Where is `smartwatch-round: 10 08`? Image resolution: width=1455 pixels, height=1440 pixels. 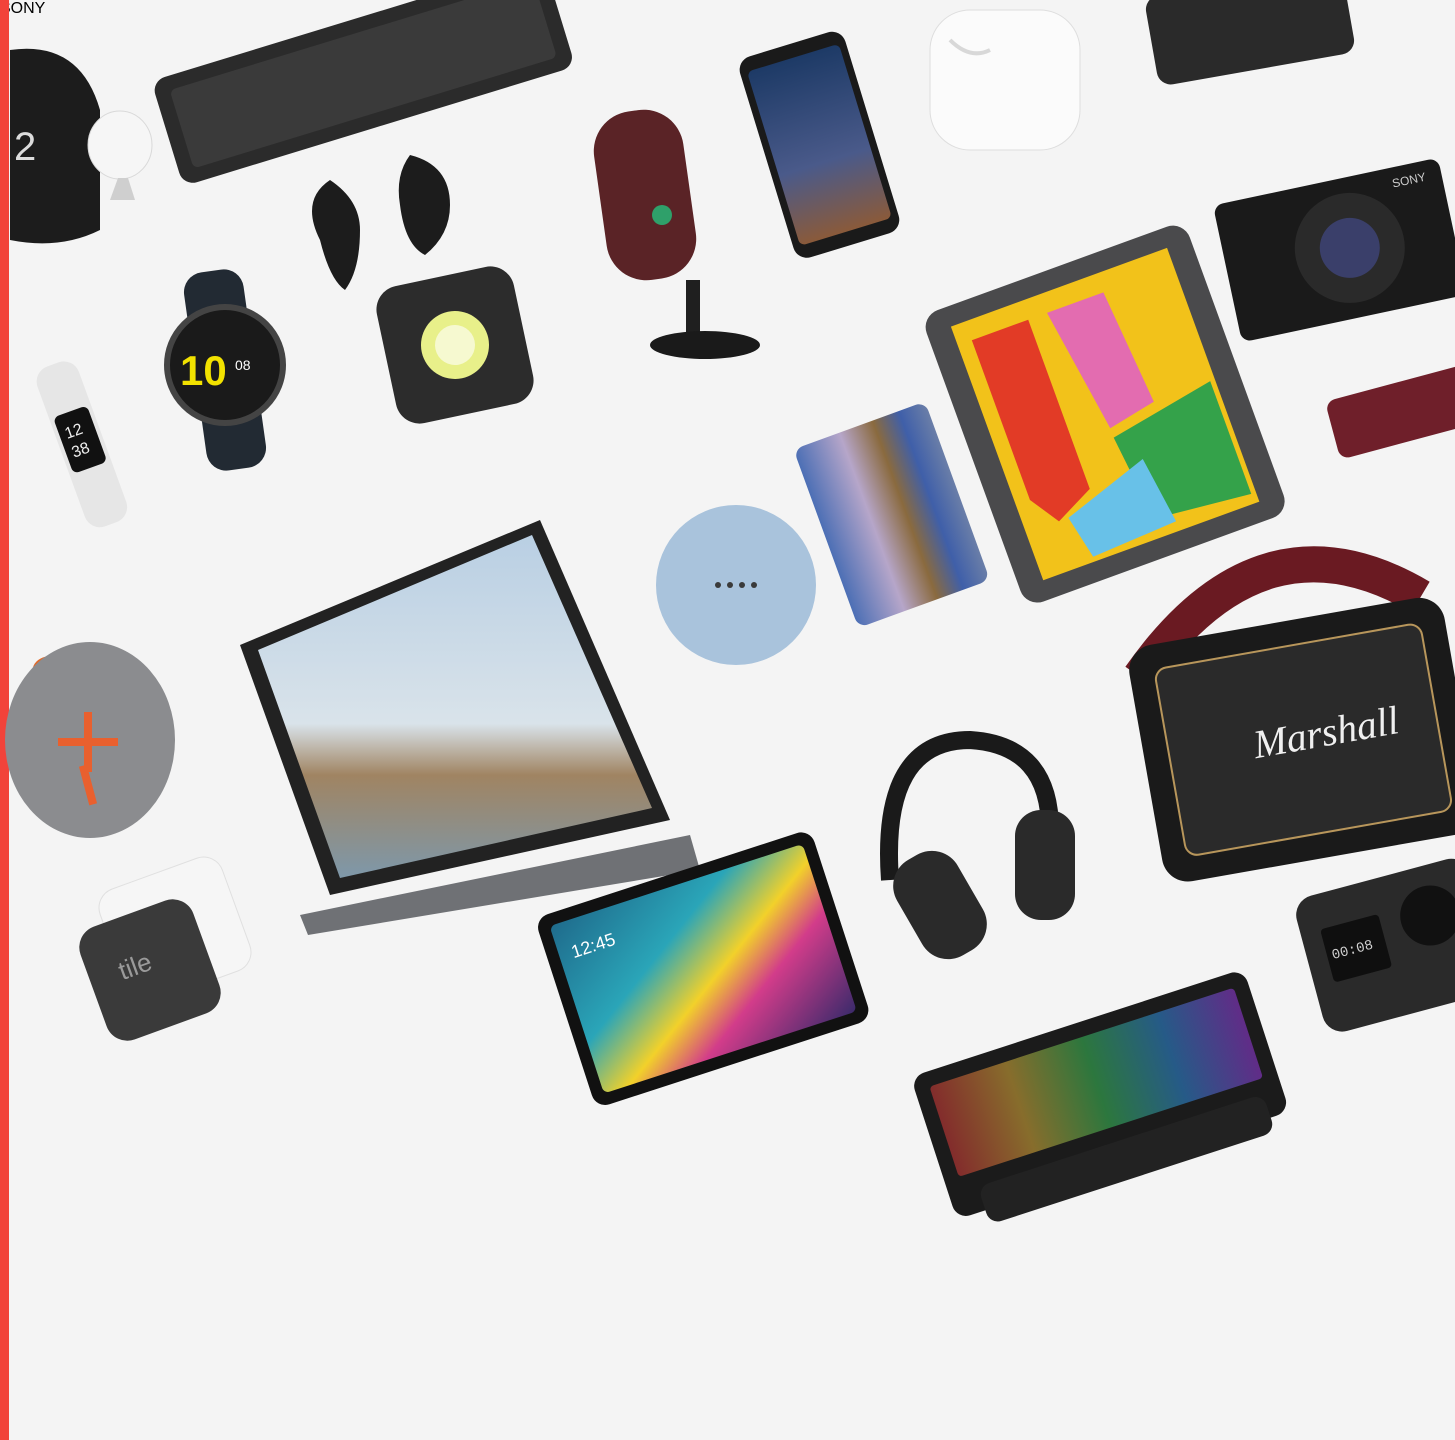 smartwatch-round: 10 08 is located at coordinates (225, 370).